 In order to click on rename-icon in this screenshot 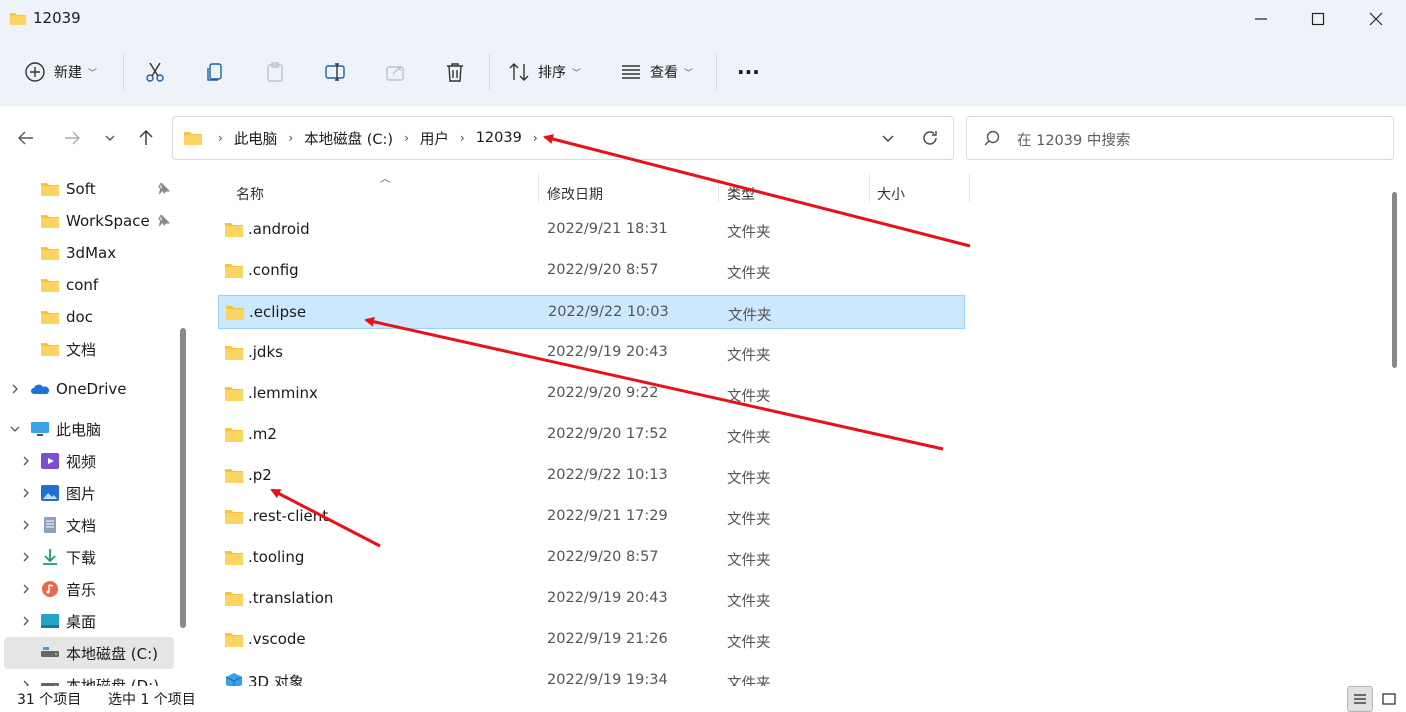, I will do `click(335, 72)`.